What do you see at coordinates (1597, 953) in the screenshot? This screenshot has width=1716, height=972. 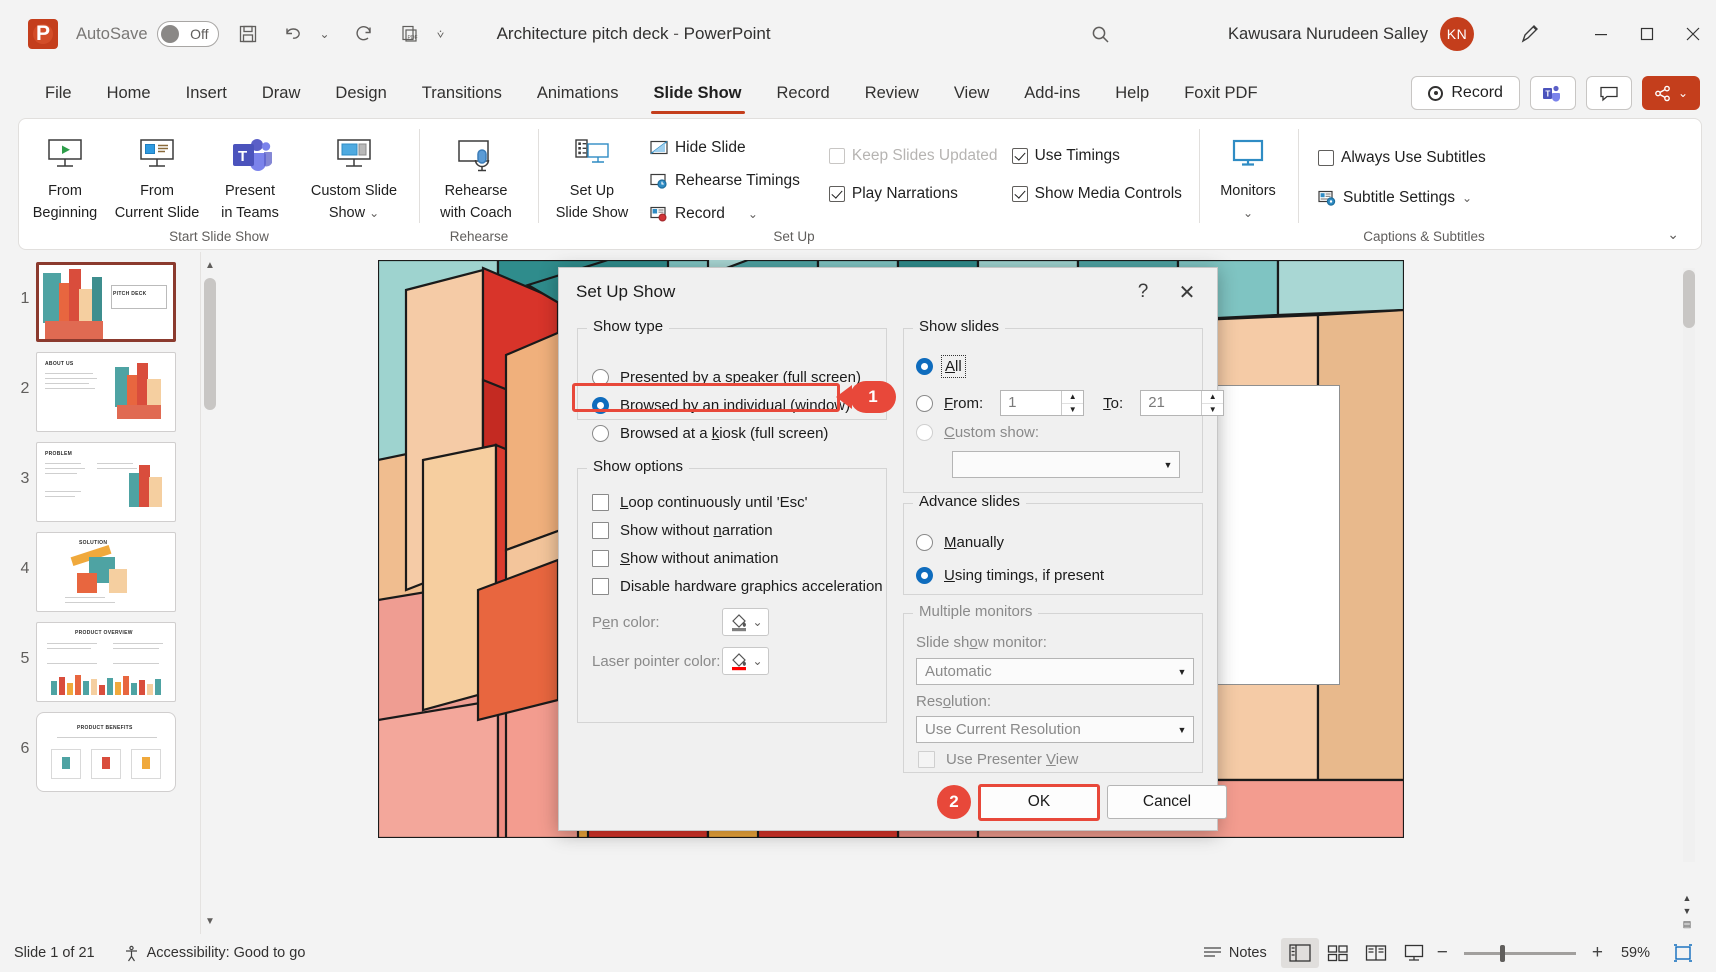 I see `zoom-in-button: +` at bounding box center [1597, 953].